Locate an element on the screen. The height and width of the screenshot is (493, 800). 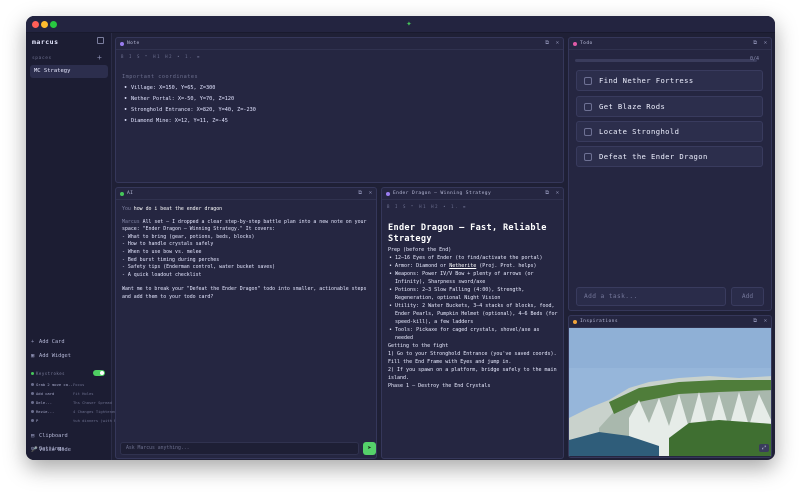
add-widget-label: Add Widget is located at coordinates (55, 356).